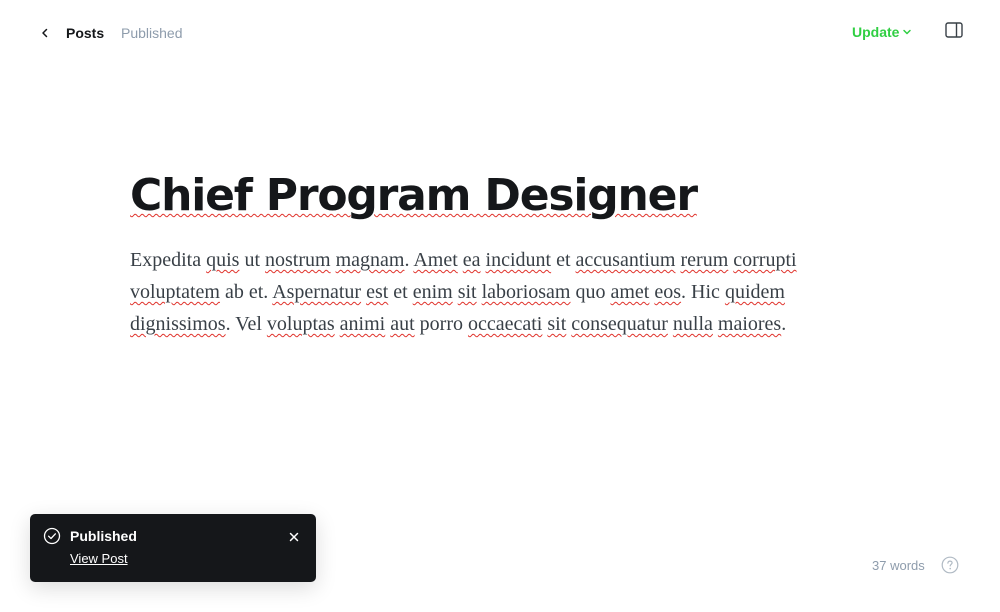  Describe the element at coordinates (294, 537) in the screenshot. I see `close-icon` at that location.